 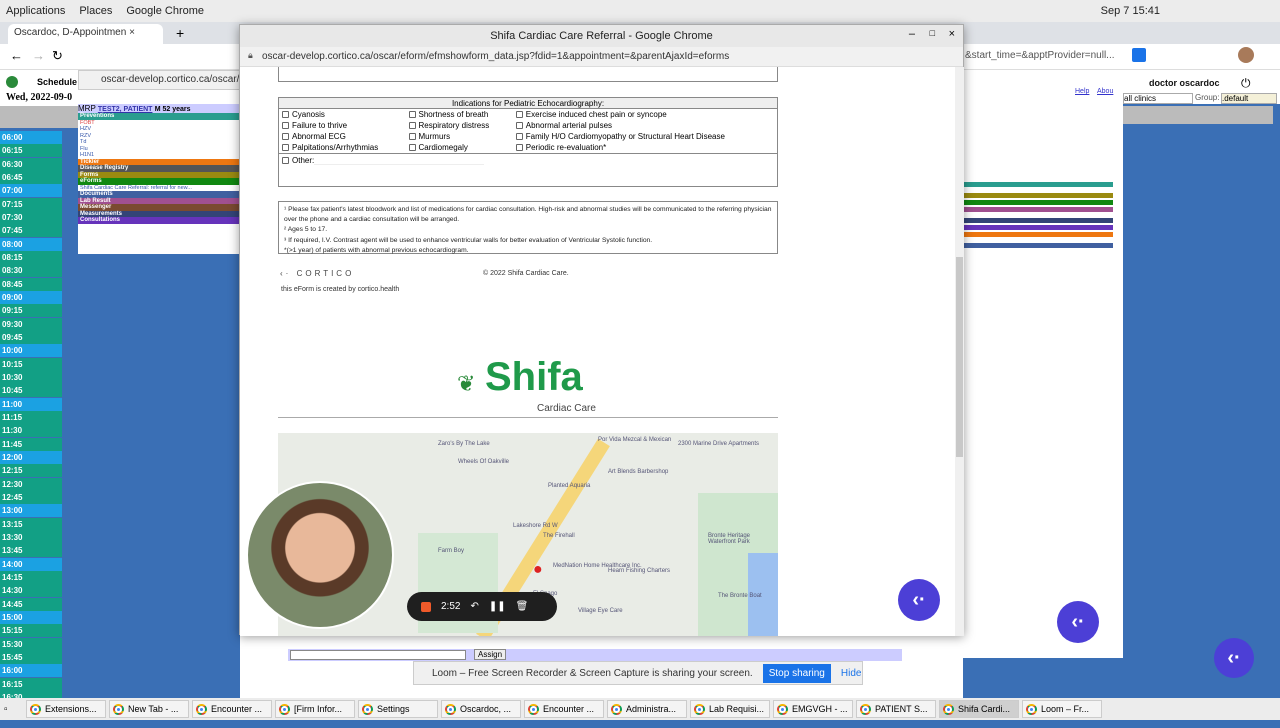 I want to click on show-desktop-icon: ▫, so click(x=11, y=709).